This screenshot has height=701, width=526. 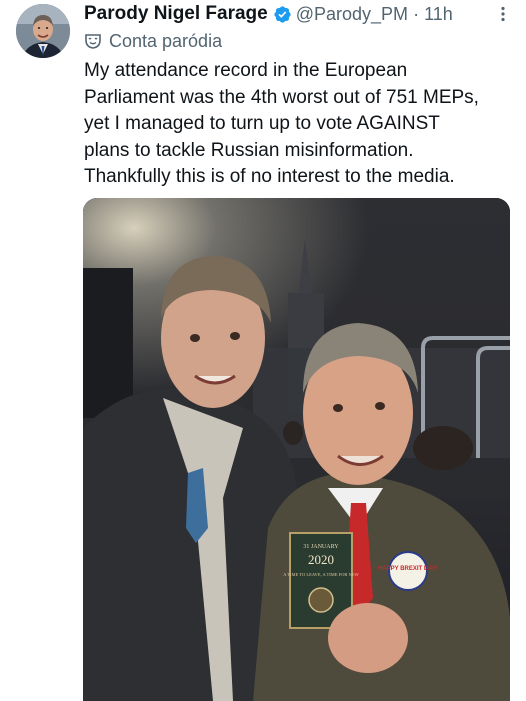 I want to click on verified-badge-icon, so click(x=282, y=14).